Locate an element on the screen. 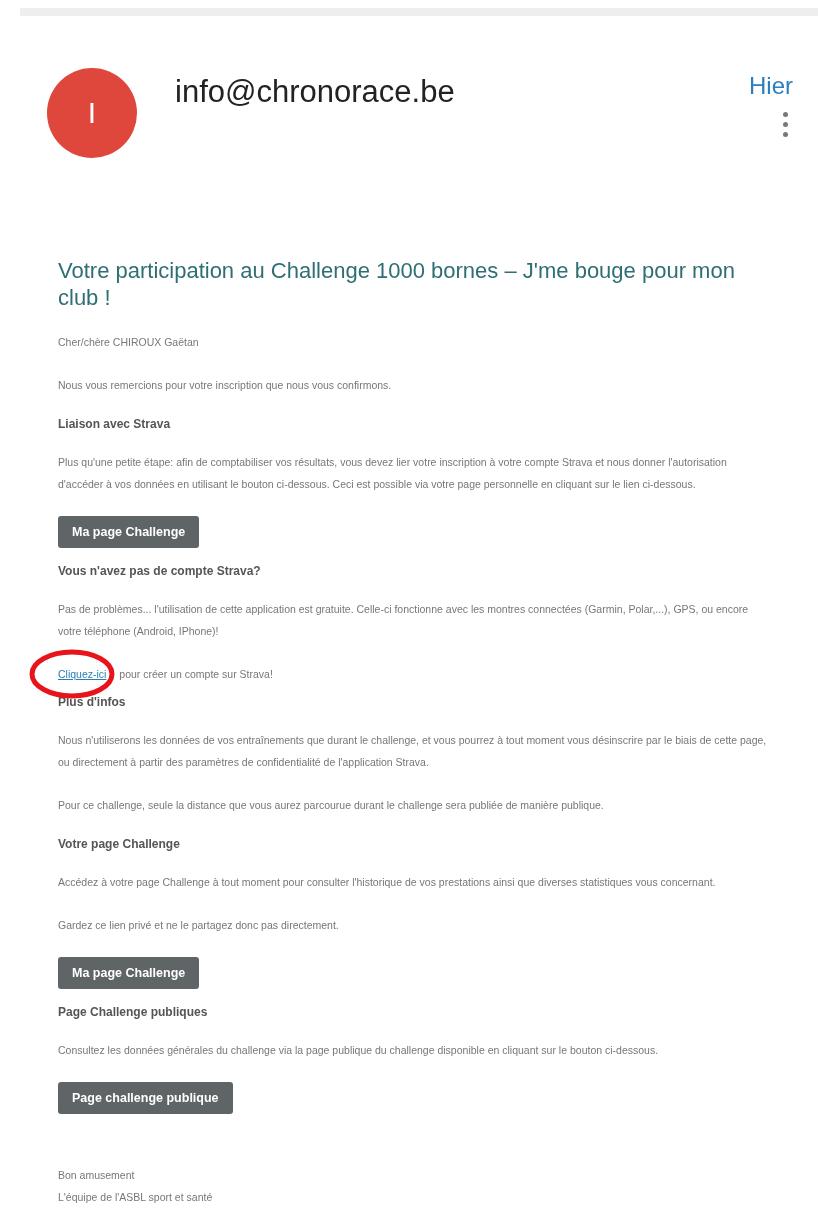 This screenshot has height=1229, width=818. body-text: Consultez les données générales du challenge via la page publique du challenge disponible en cliquant sur le bouton ci-dessous. is located at coordinates (359, 1050).